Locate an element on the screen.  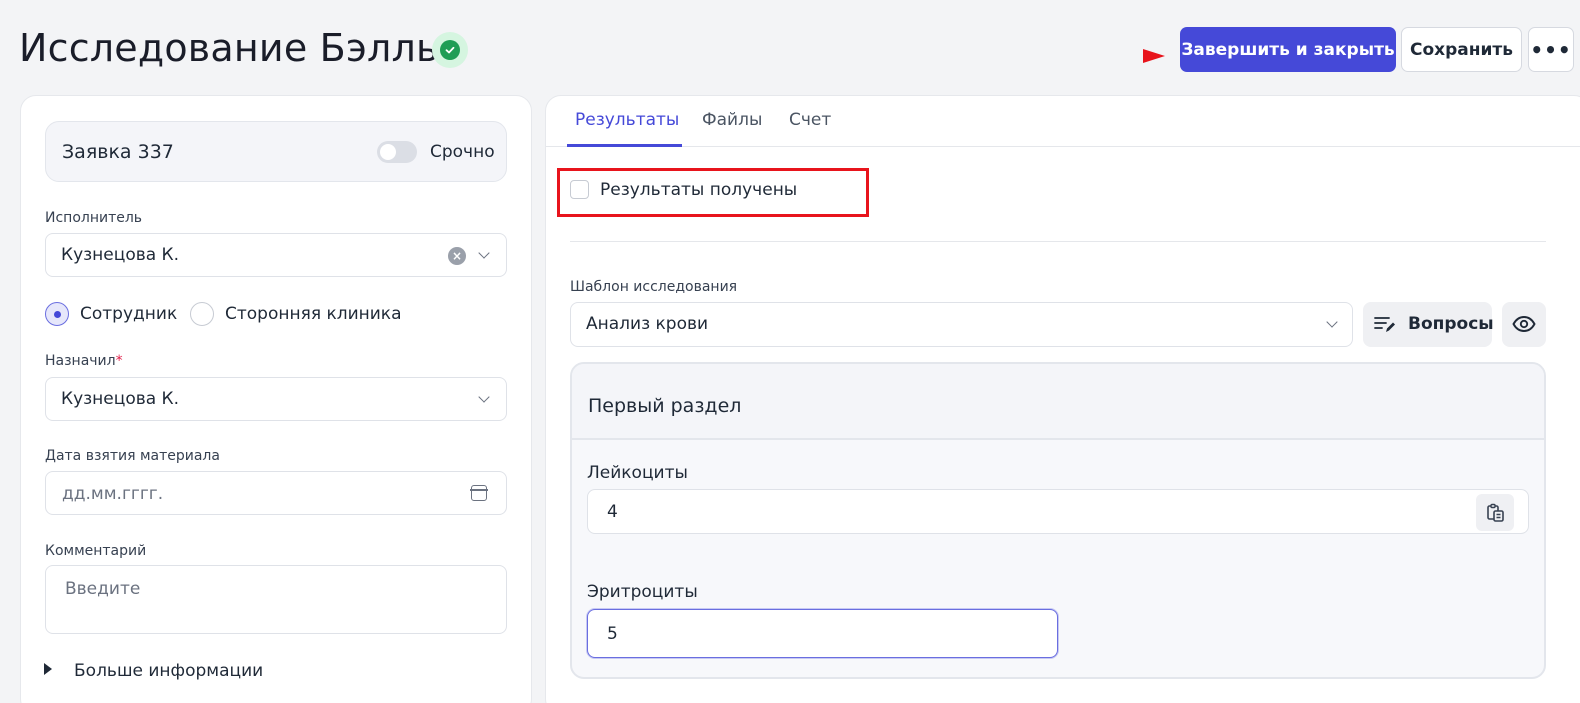
executor-value: Кузнецова К. is located at coordinates (120, 255).